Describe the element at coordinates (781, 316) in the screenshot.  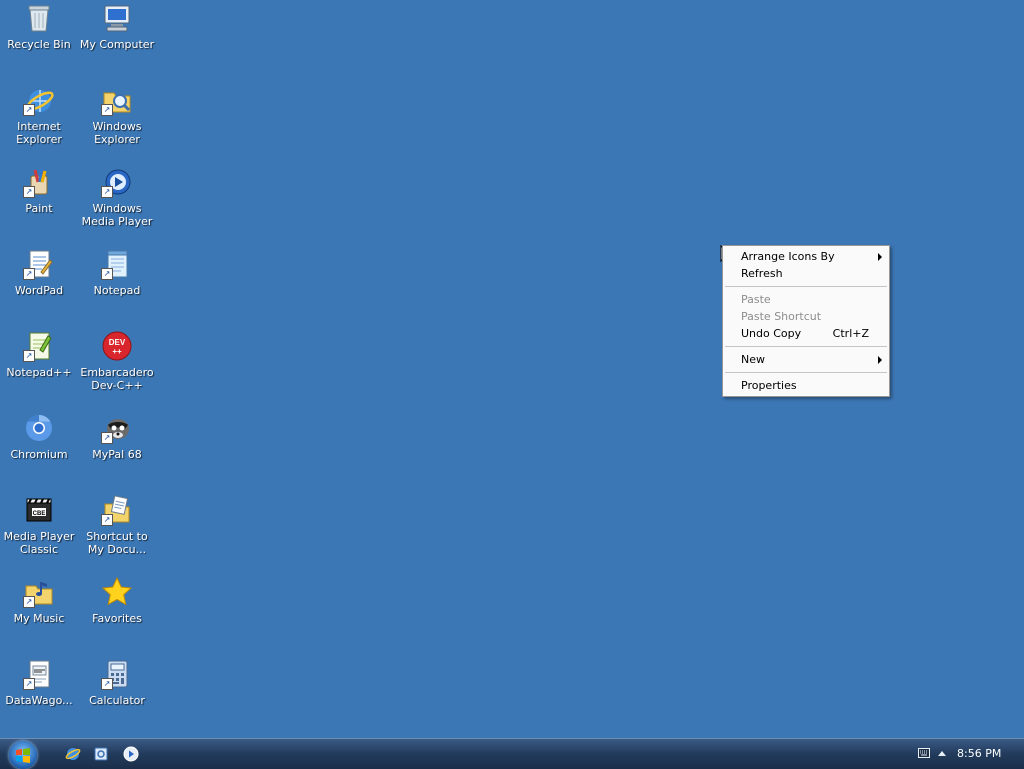
I see `menu-item-label: Paste Shortcut` at that location.